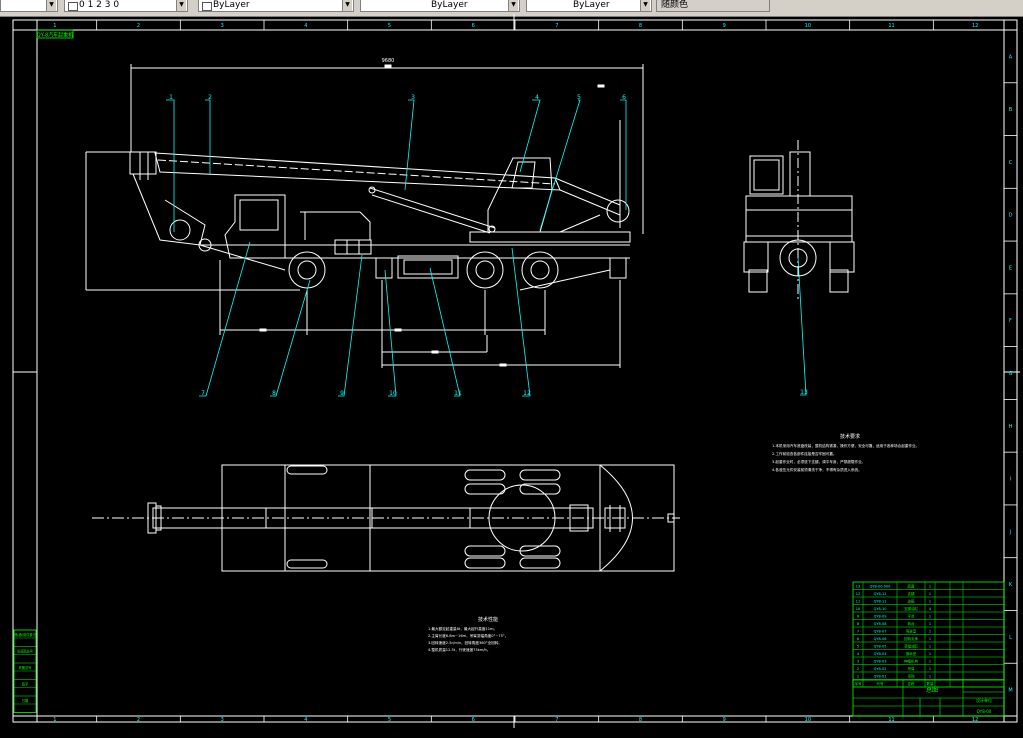 Image resolution: width=1023 pixels, height=738 pixels. Describe the element at coordinates (274, 393) in the screenshot. I see `callout-number: 8` at that location.